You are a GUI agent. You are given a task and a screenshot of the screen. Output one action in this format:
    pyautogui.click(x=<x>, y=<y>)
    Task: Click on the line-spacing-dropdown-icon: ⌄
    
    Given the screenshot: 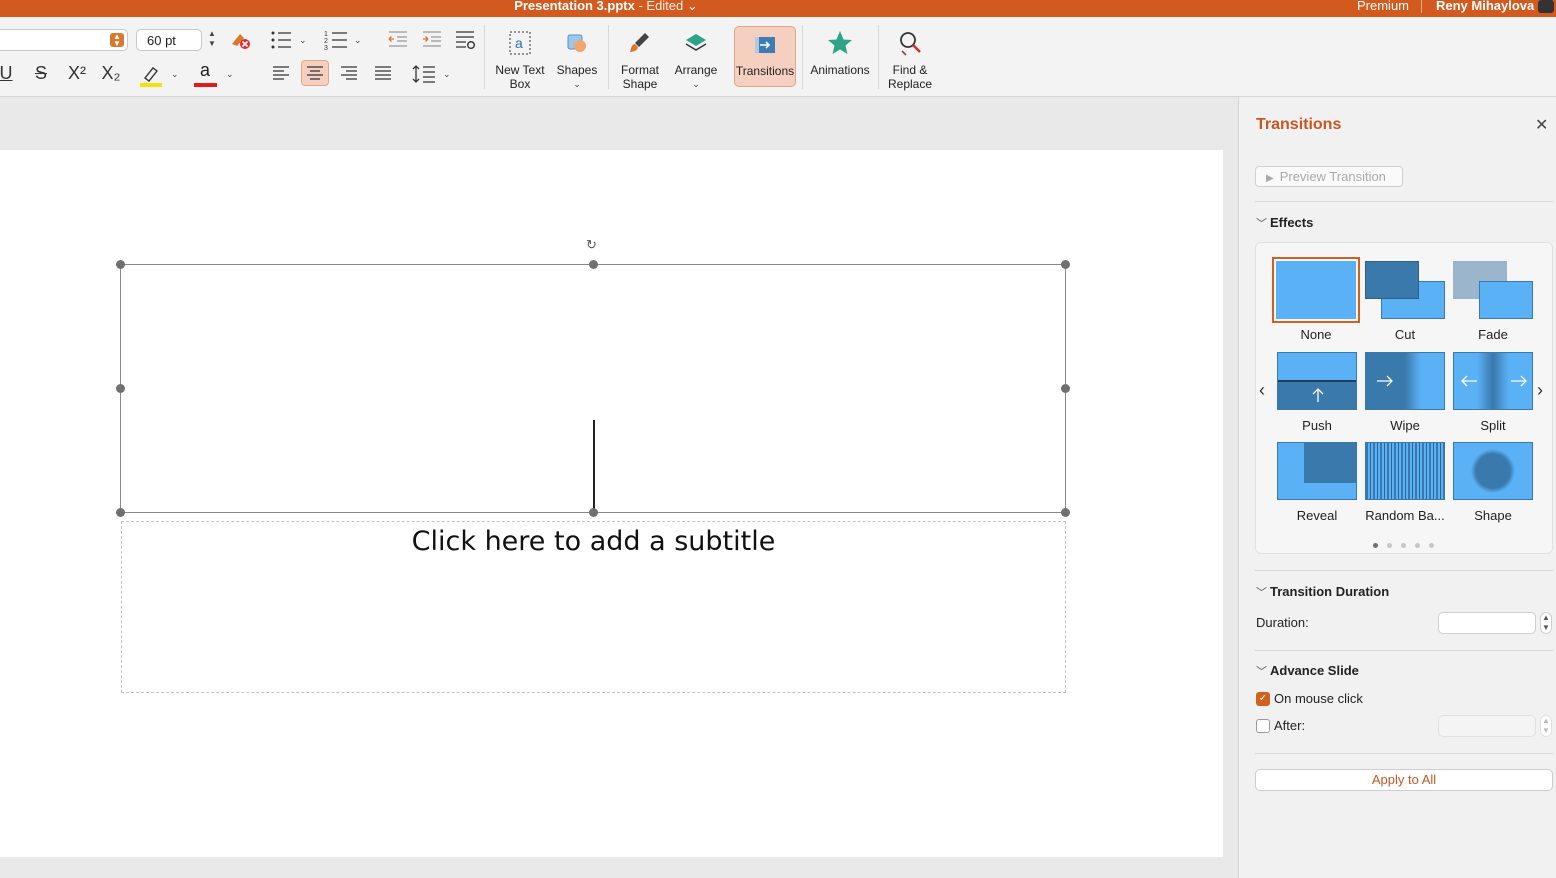 What is the action you would take?
    pyautogui.click(x=447, y=74)
    